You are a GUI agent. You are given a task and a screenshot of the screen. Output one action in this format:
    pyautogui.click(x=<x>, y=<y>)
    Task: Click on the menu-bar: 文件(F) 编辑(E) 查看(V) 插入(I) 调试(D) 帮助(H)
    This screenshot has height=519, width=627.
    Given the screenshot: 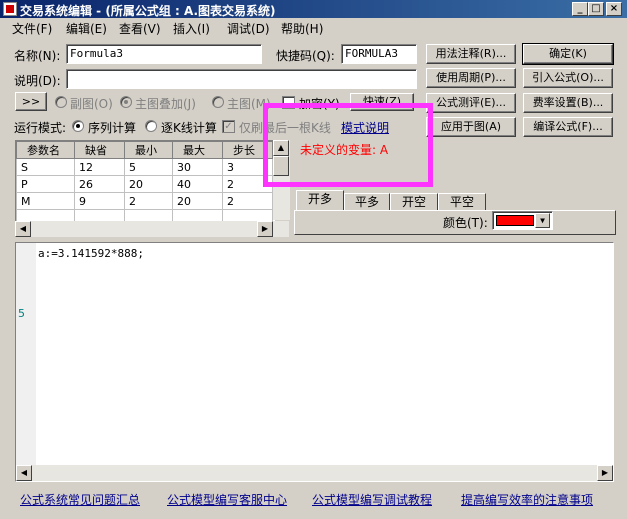 What is the action you would take?
    pyautogui.click(x=313, y=28)
    